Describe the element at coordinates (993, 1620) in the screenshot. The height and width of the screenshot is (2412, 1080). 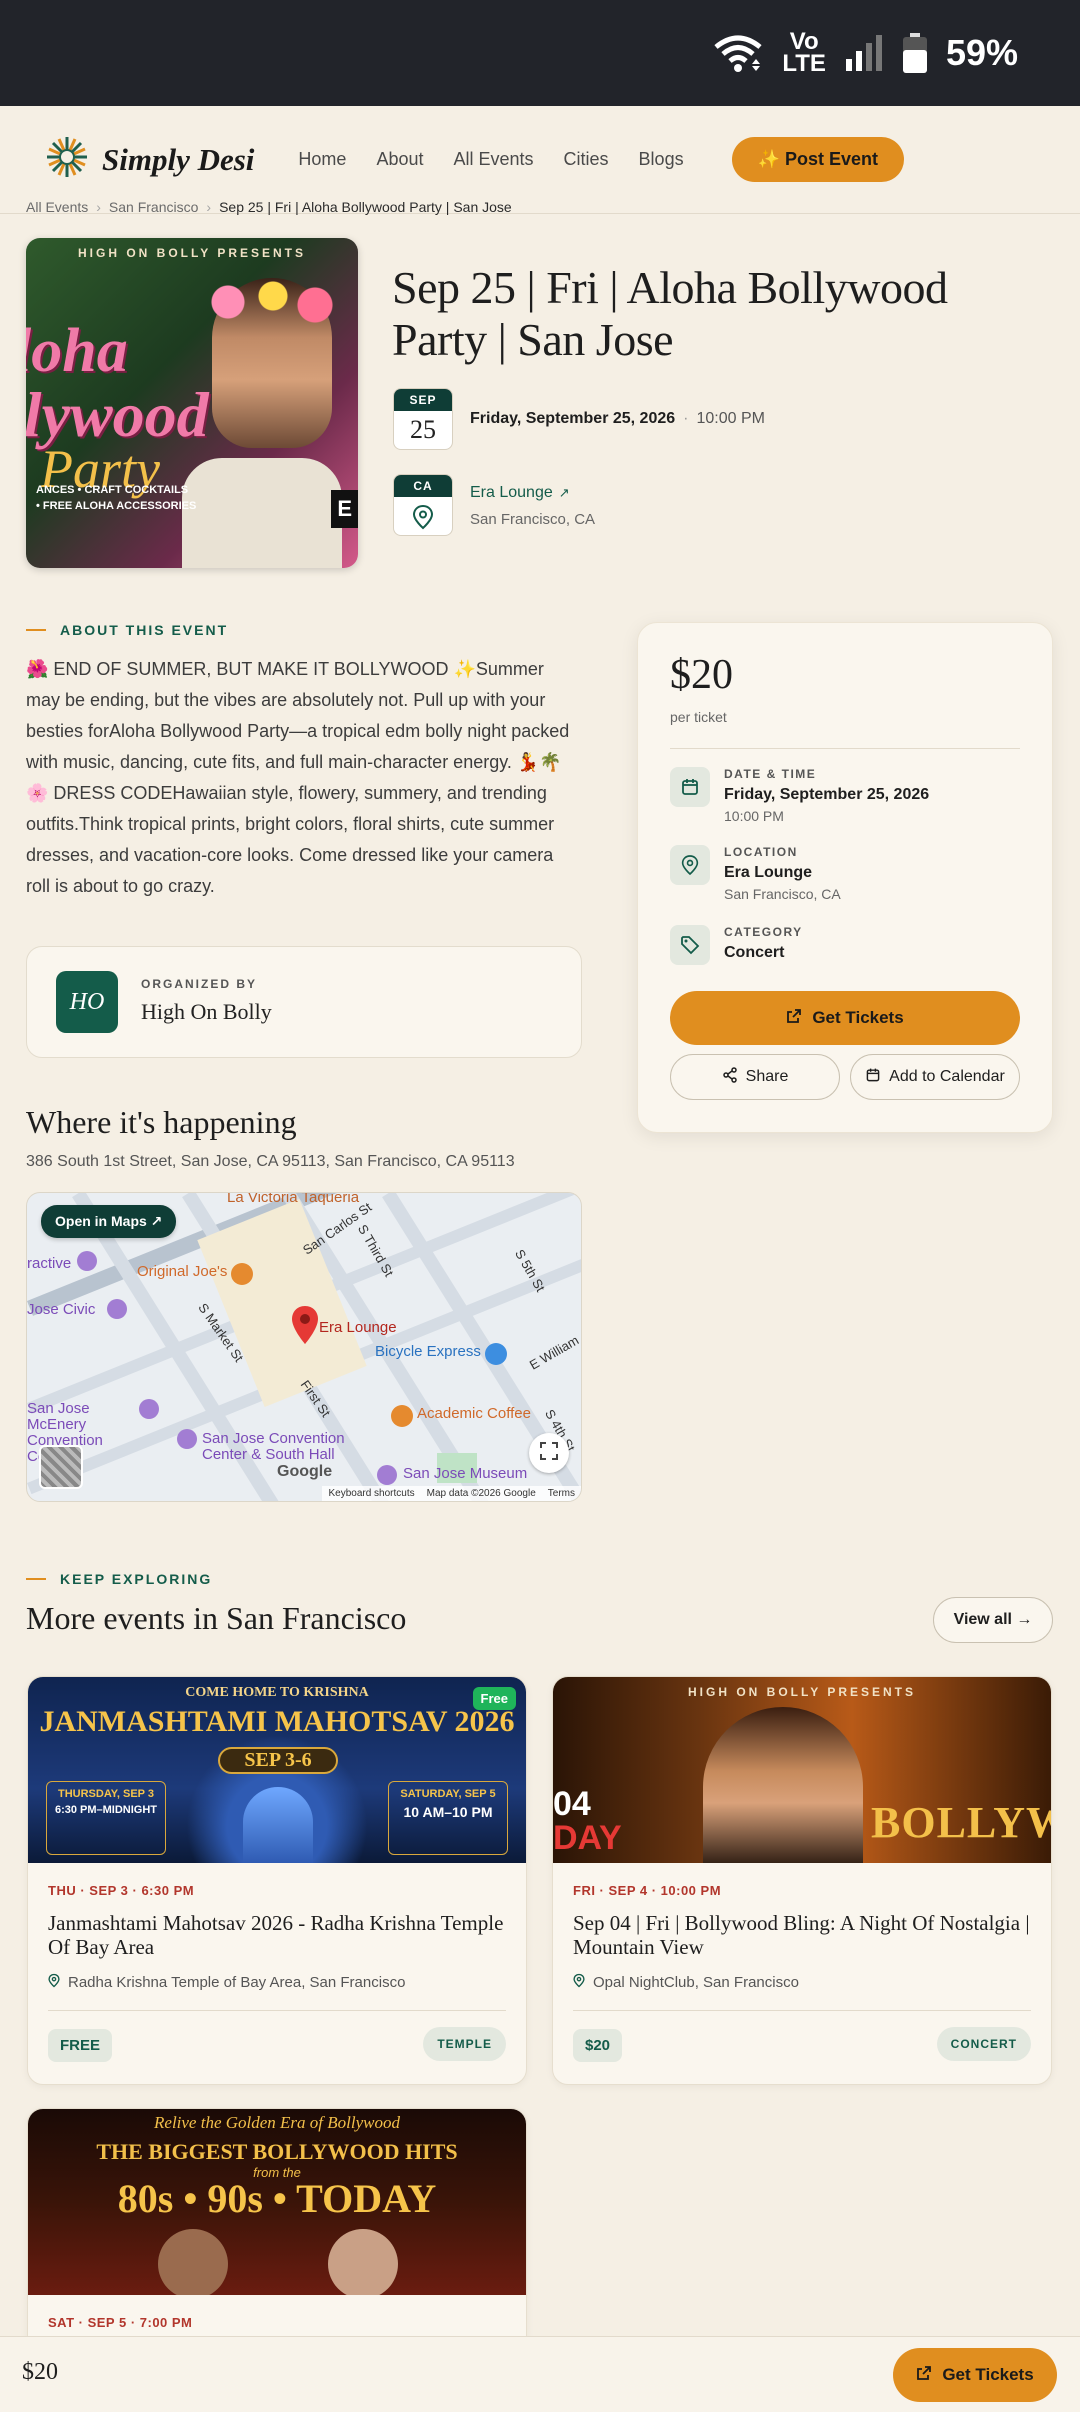
I see `view-all-button: View all →` at that location.